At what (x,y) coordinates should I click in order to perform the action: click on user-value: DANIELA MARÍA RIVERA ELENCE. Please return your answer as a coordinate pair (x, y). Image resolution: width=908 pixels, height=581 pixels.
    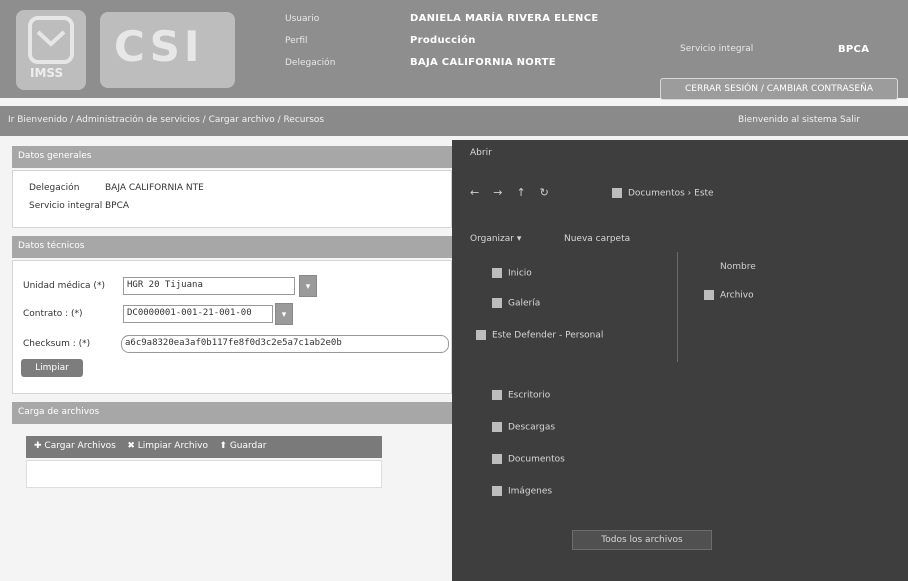
    Looking at the image, I should click on (504, 18).